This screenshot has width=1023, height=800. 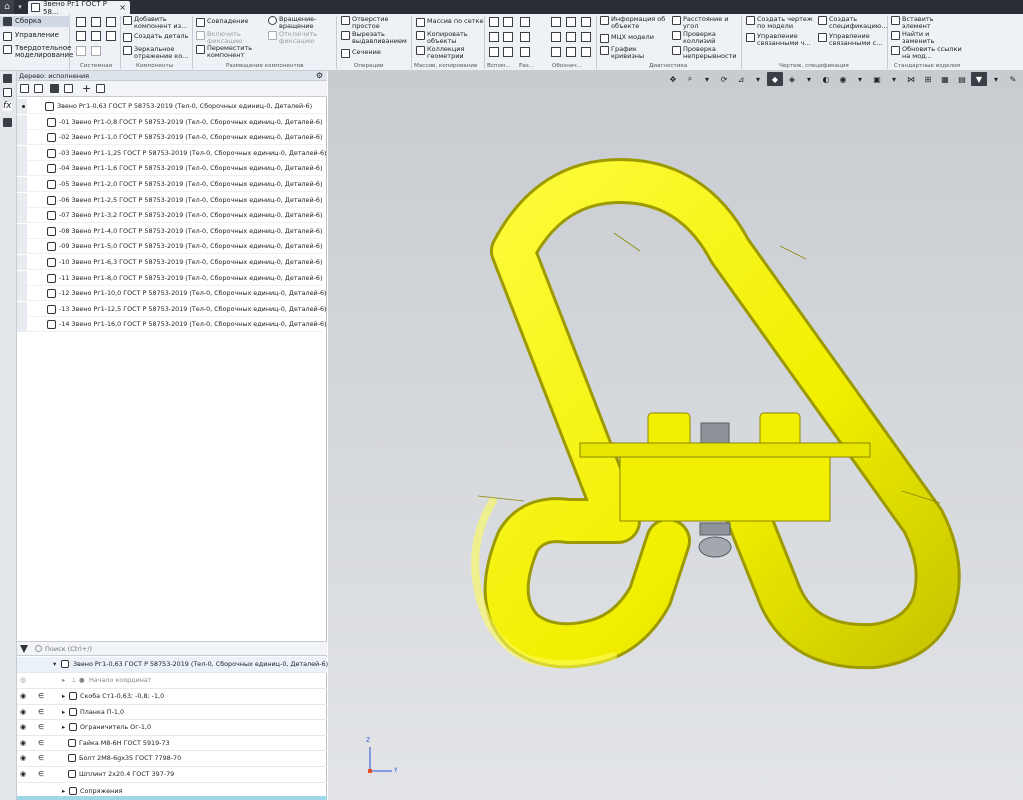 What do you see at coordinates (38, 88) in the screenshot?
I see `tree-expand-icon` at bounding box center [38, 88].